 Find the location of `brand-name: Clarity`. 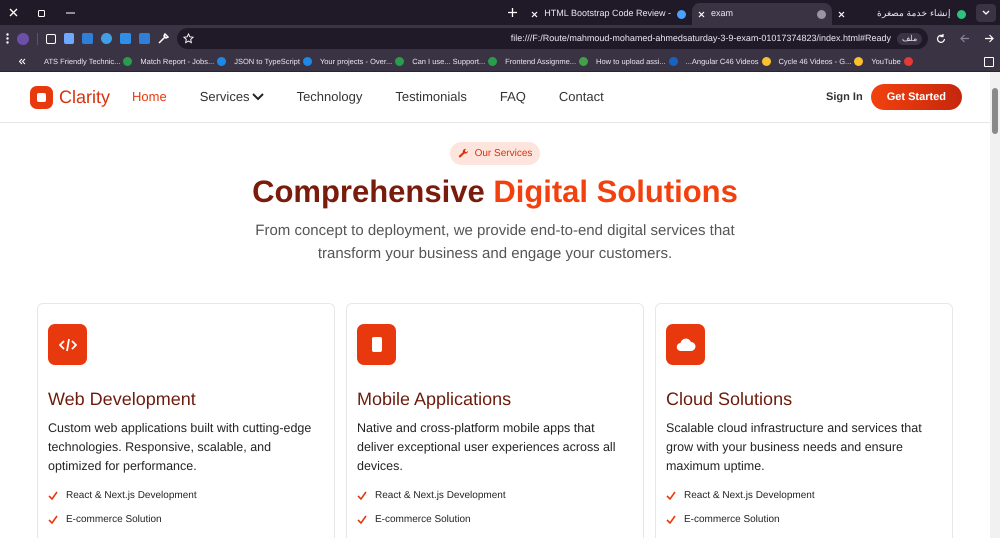

brand-name: Clarity is located at coordinates (84, 97).